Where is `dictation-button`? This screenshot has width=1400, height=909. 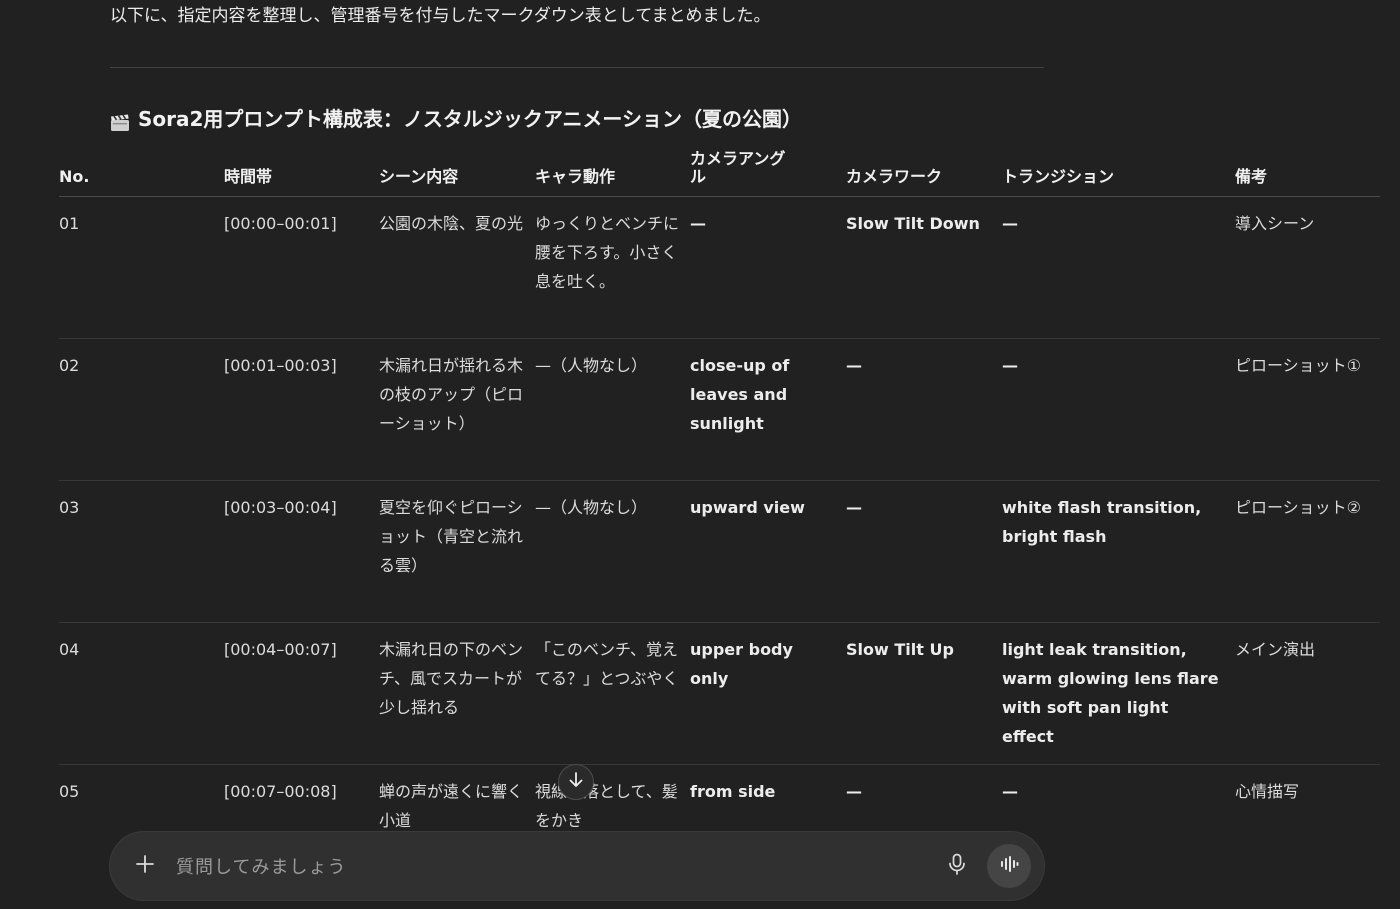 dictation-button is located at coordinates (957, 866).